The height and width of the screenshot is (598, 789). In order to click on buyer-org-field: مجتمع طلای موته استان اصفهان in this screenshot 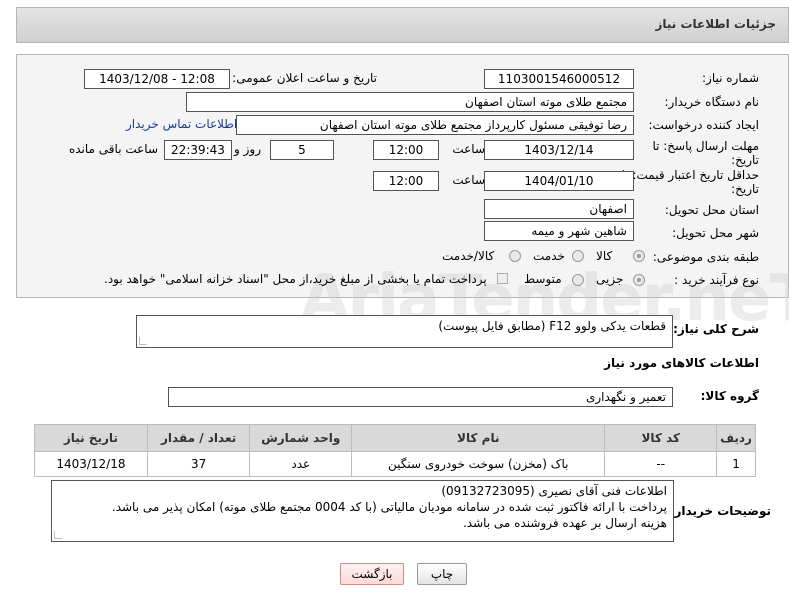, I will do `click(410, 102)`.